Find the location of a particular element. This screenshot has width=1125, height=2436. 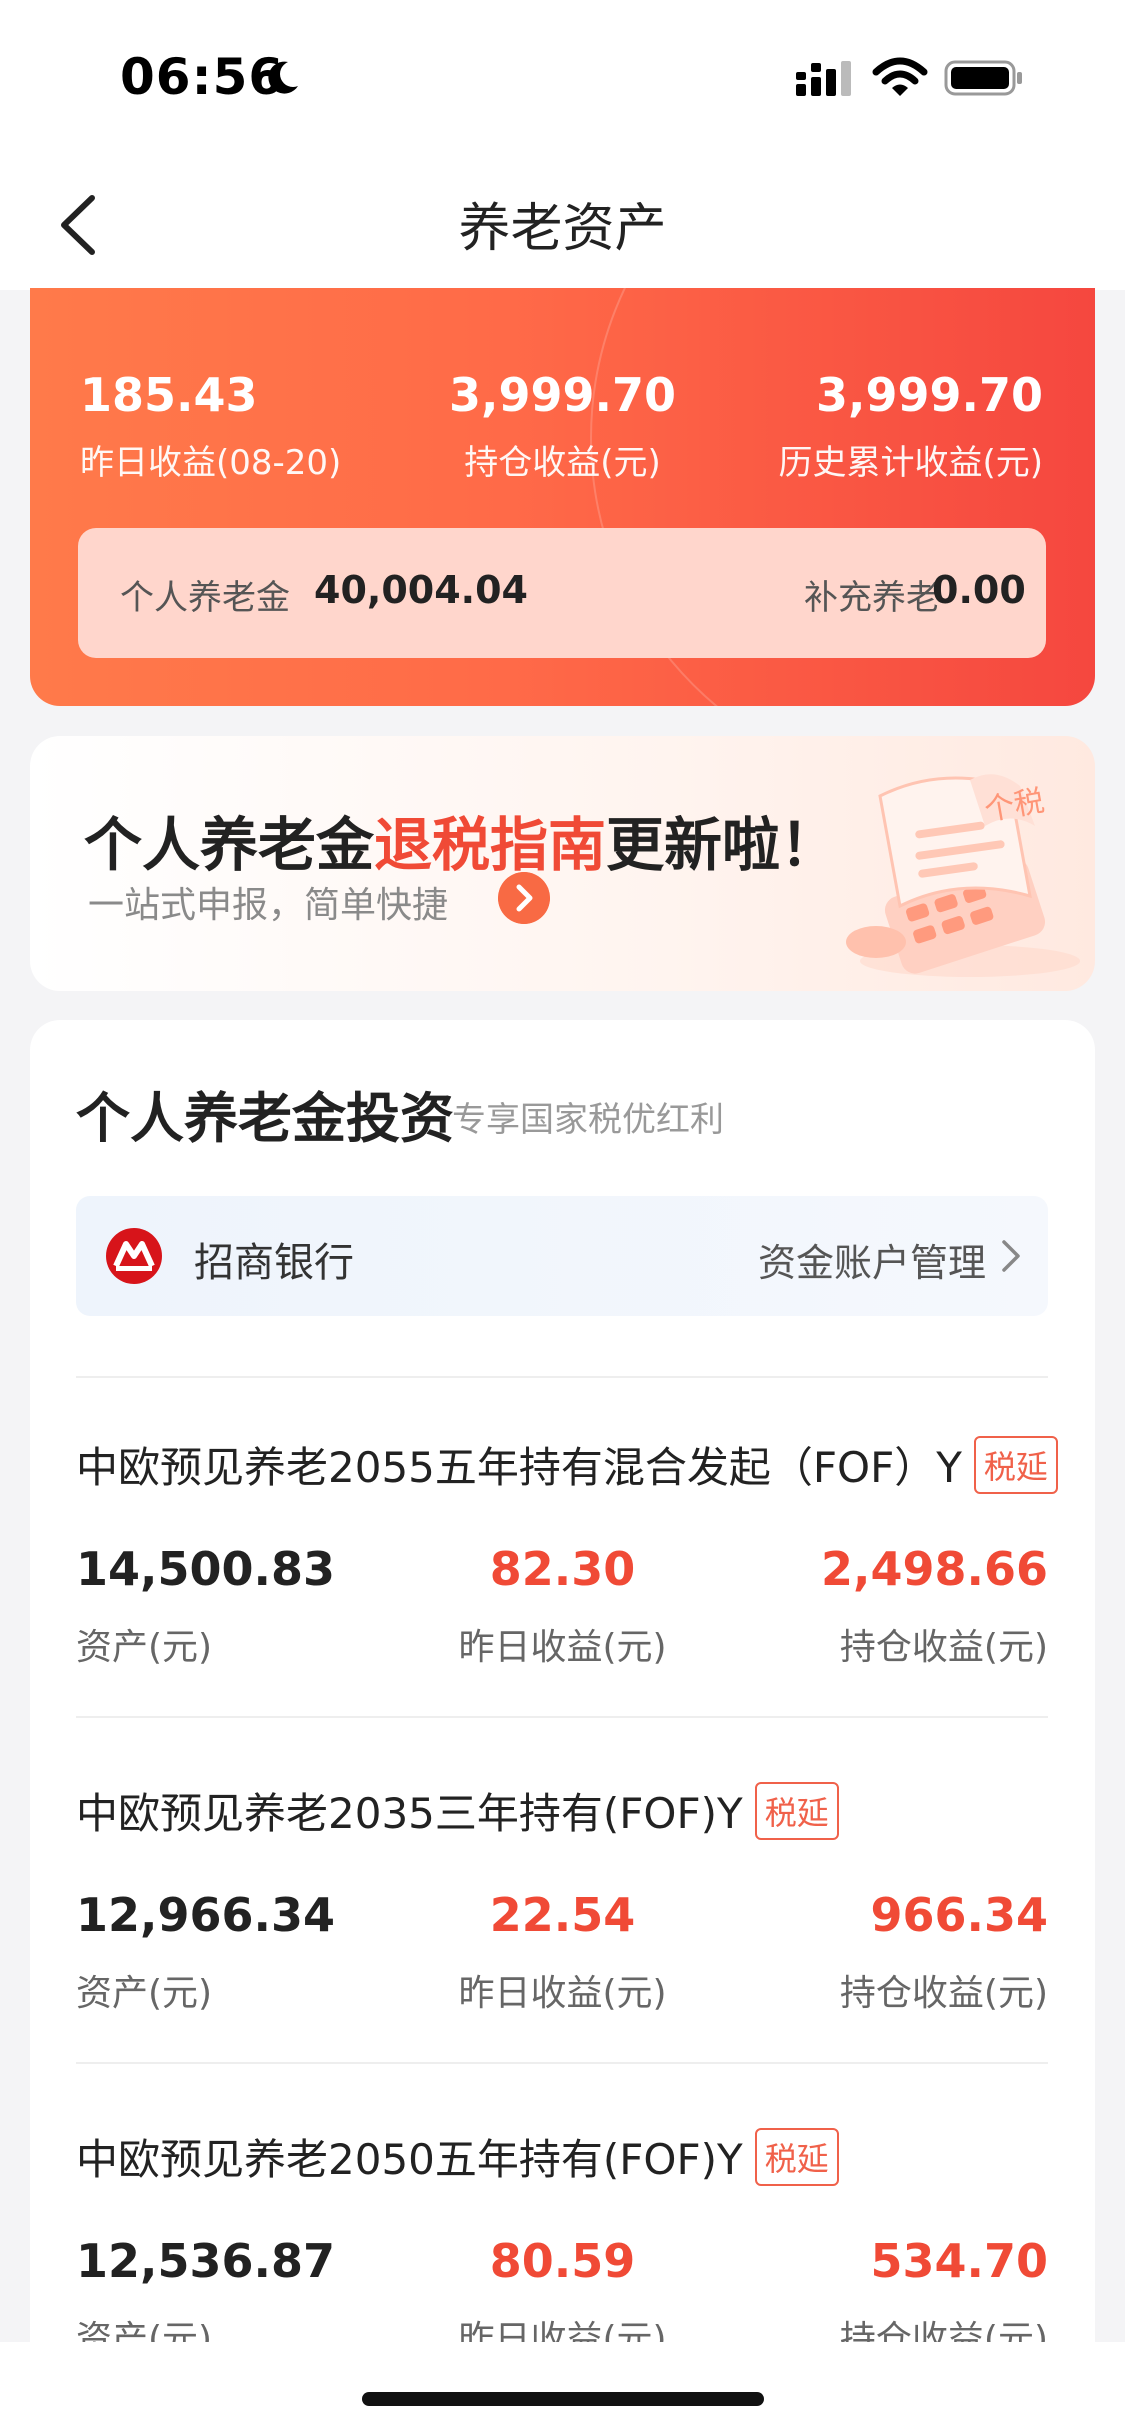

fund-name: 中欧预见养老2055五年持有混合发起（FOF）Y 税延 is located at coordinates (567, 1464).